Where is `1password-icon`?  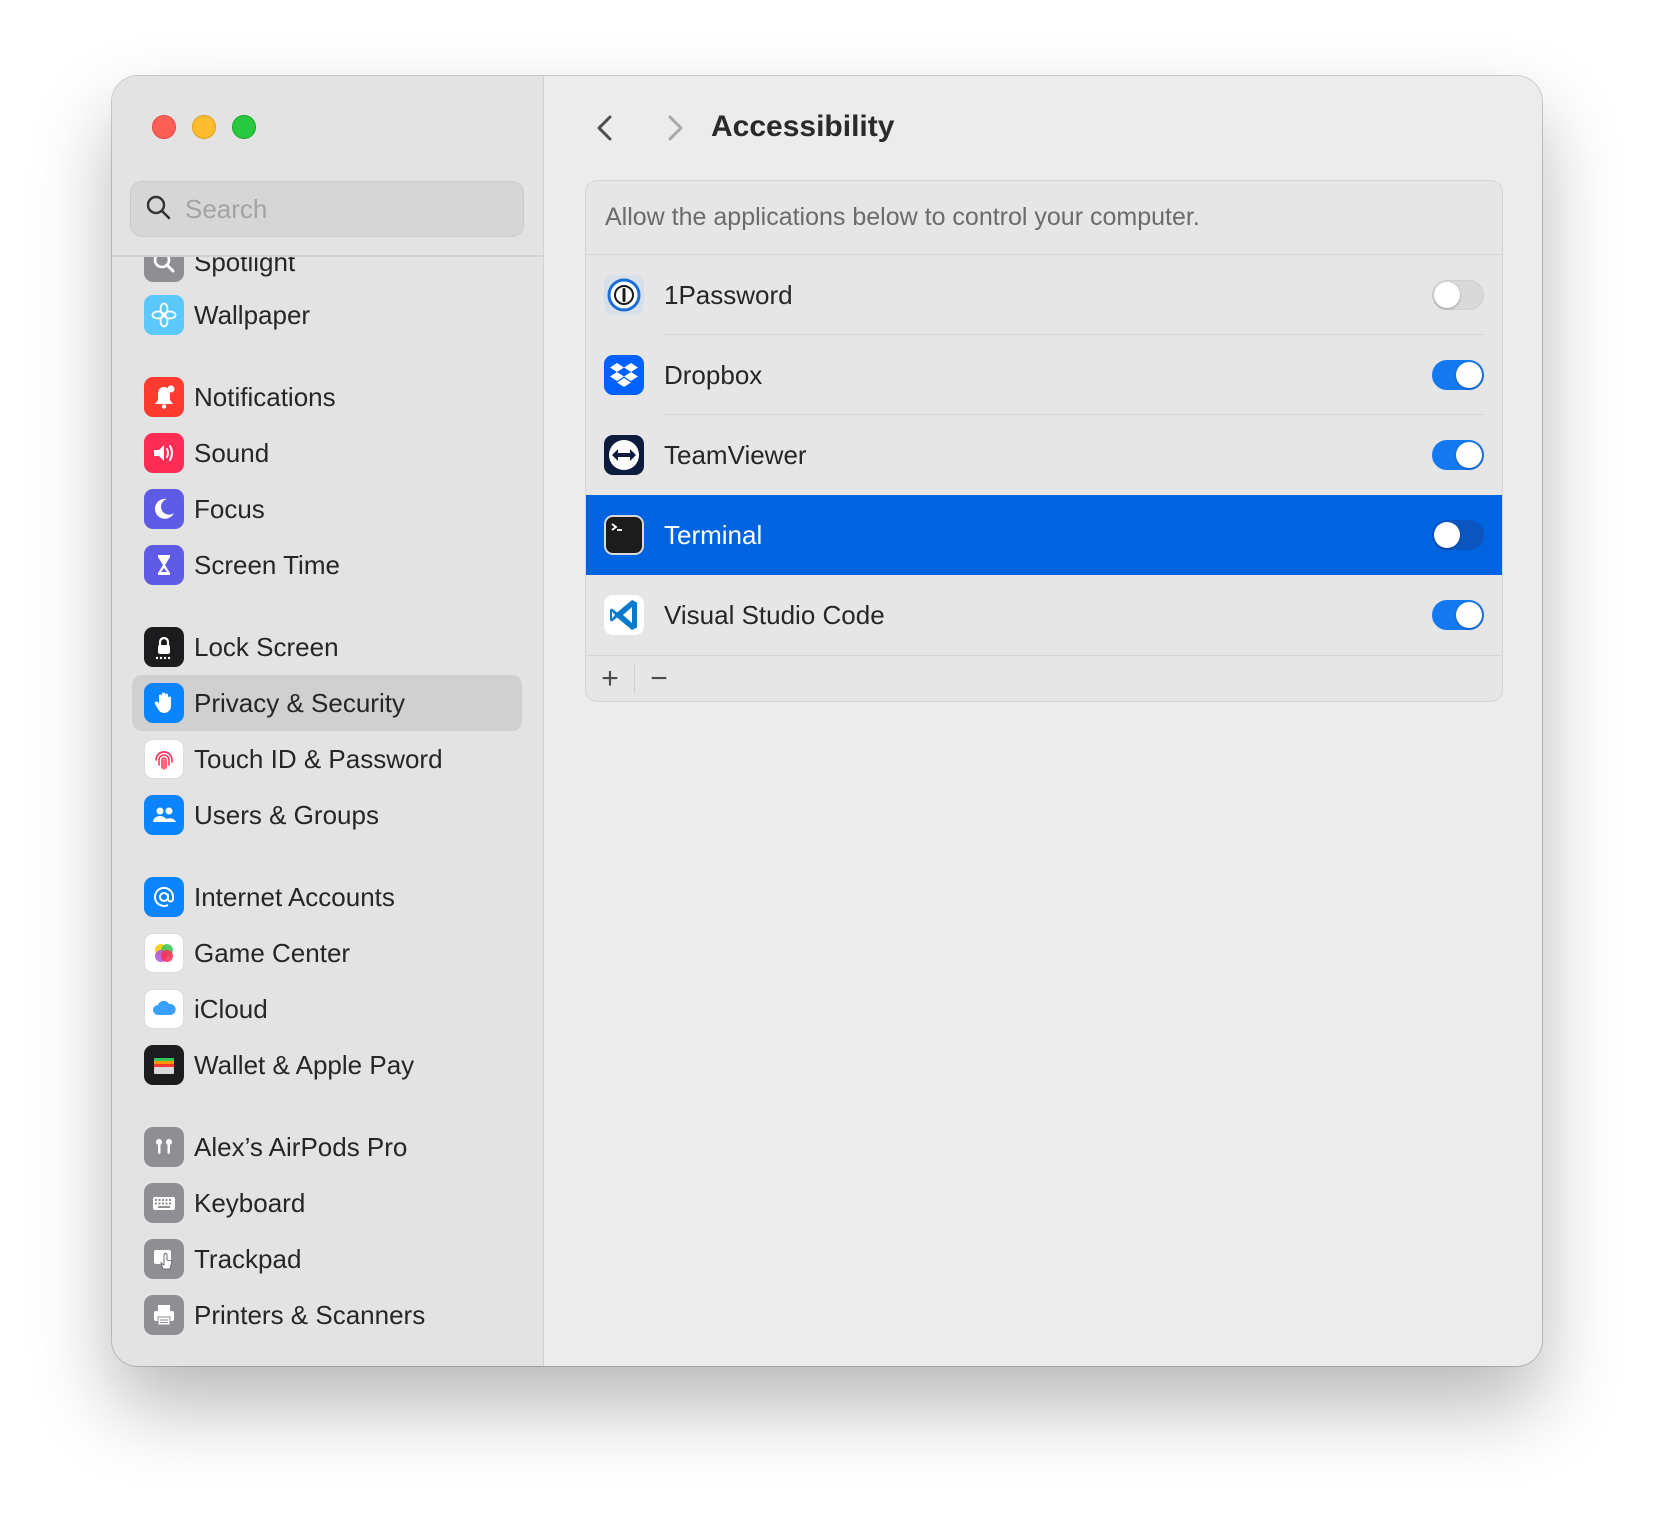 1password-icon is located at coordinates (624, 295).